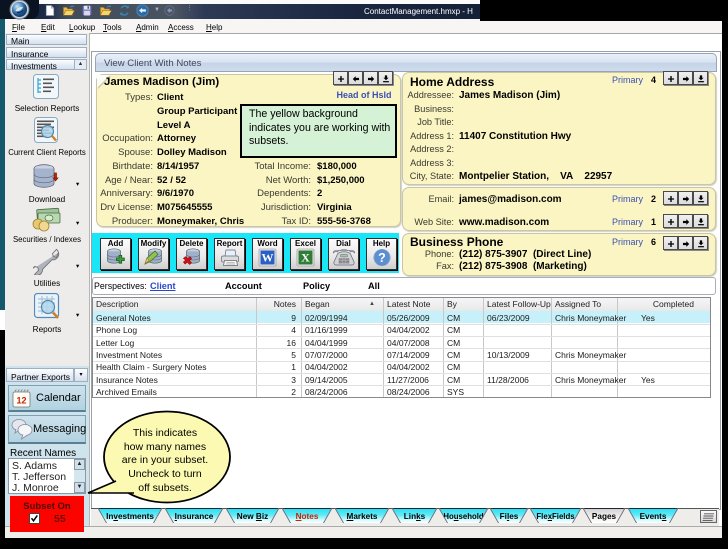 The image size is (728, 549). Describe the element at coordinates (21, 401) in the screenshot. I see `svg-text: 12` at that location.